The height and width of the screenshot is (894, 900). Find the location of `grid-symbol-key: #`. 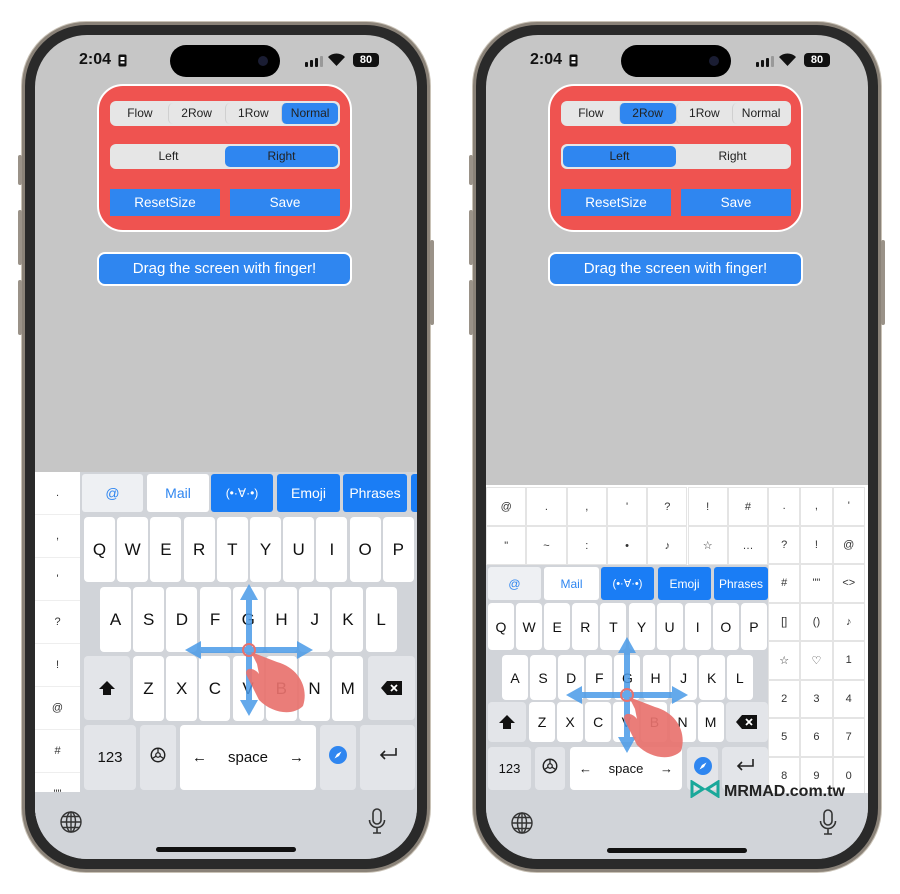

grid-symbol-key: # is located at coordinates (784, 583).